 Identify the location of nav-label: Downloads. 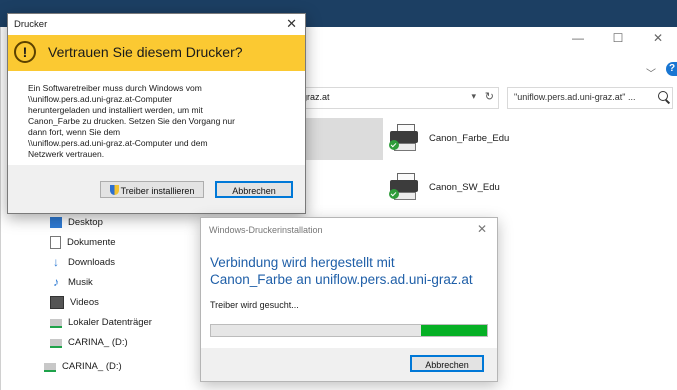
(91, 262).